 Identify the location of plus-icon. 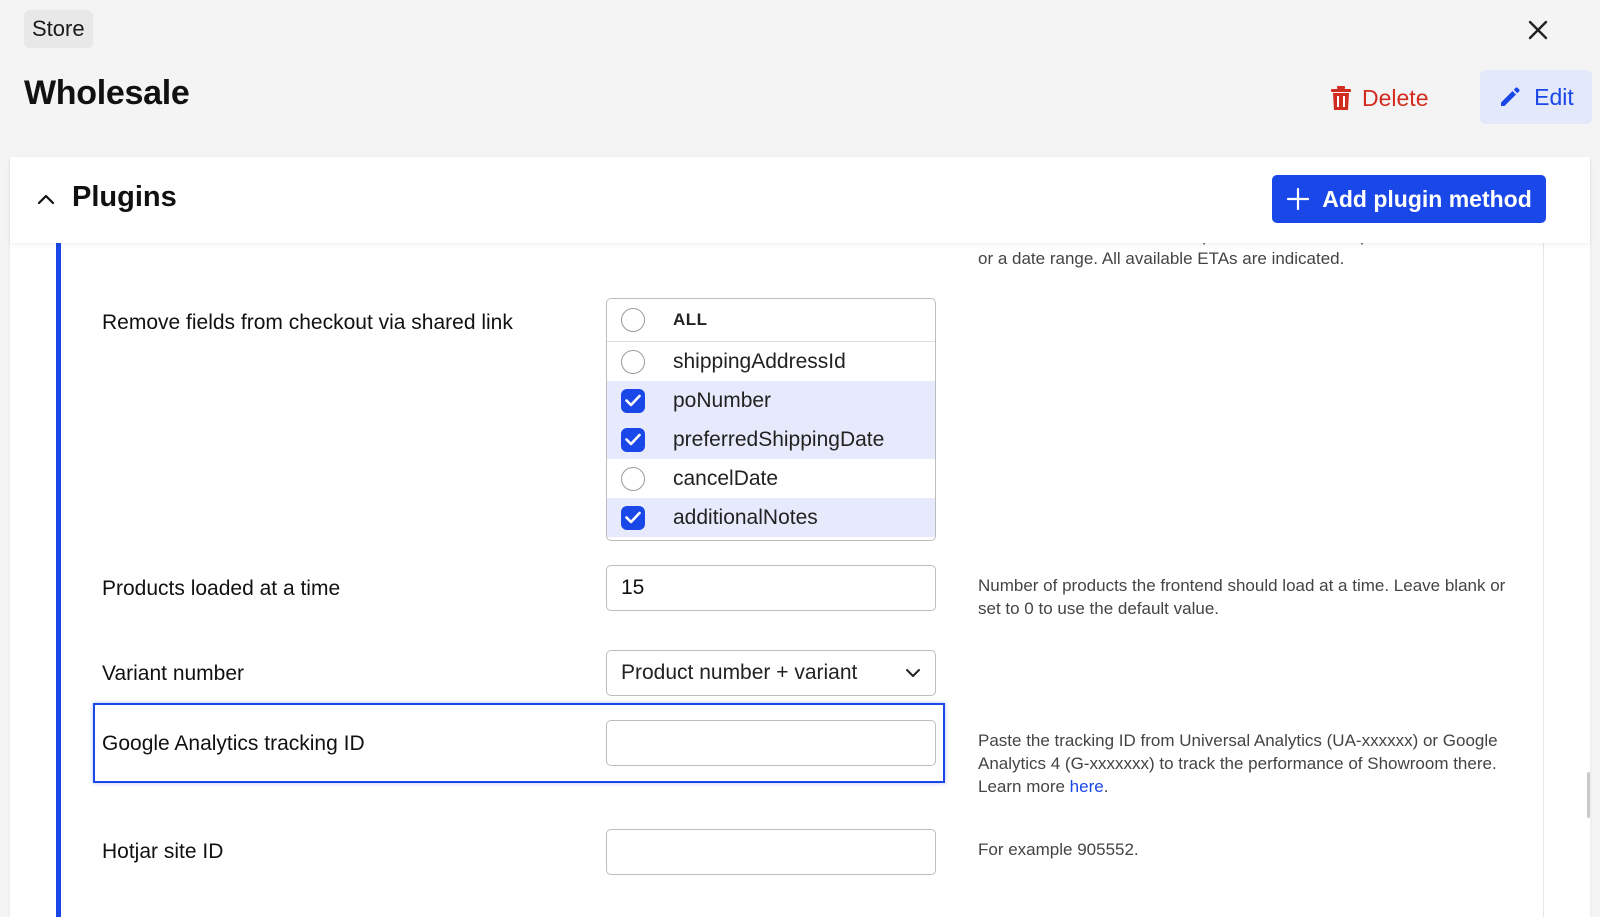
(1298, 199).